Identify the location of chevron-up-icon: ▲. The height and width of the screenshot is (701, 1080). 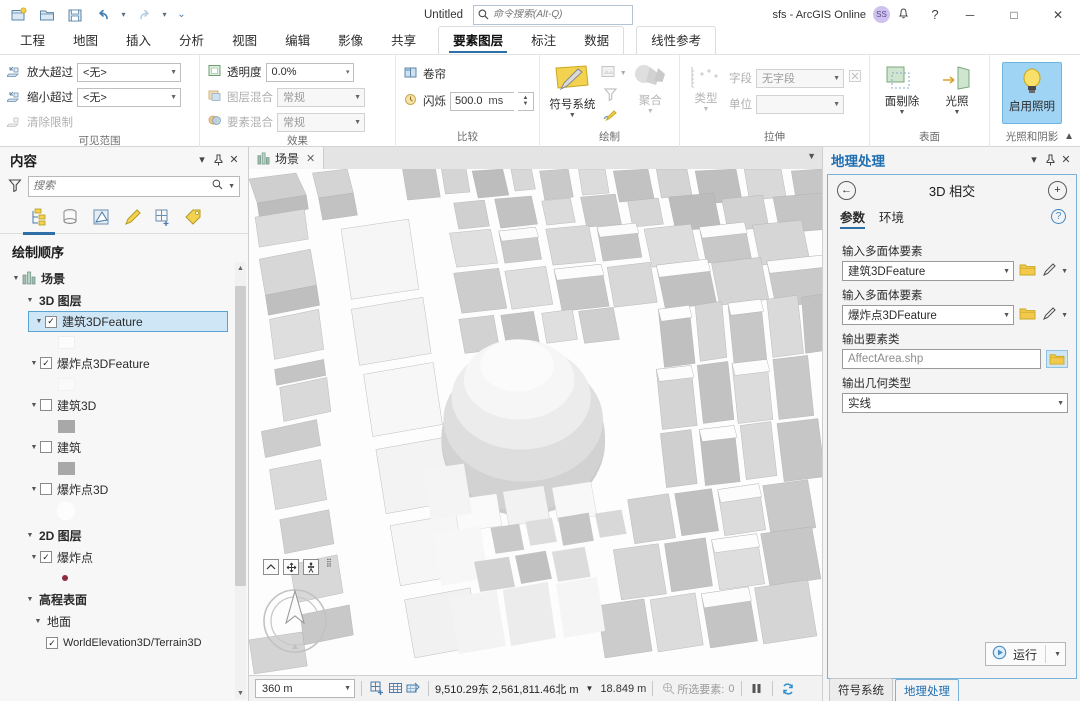
(1069, 136).